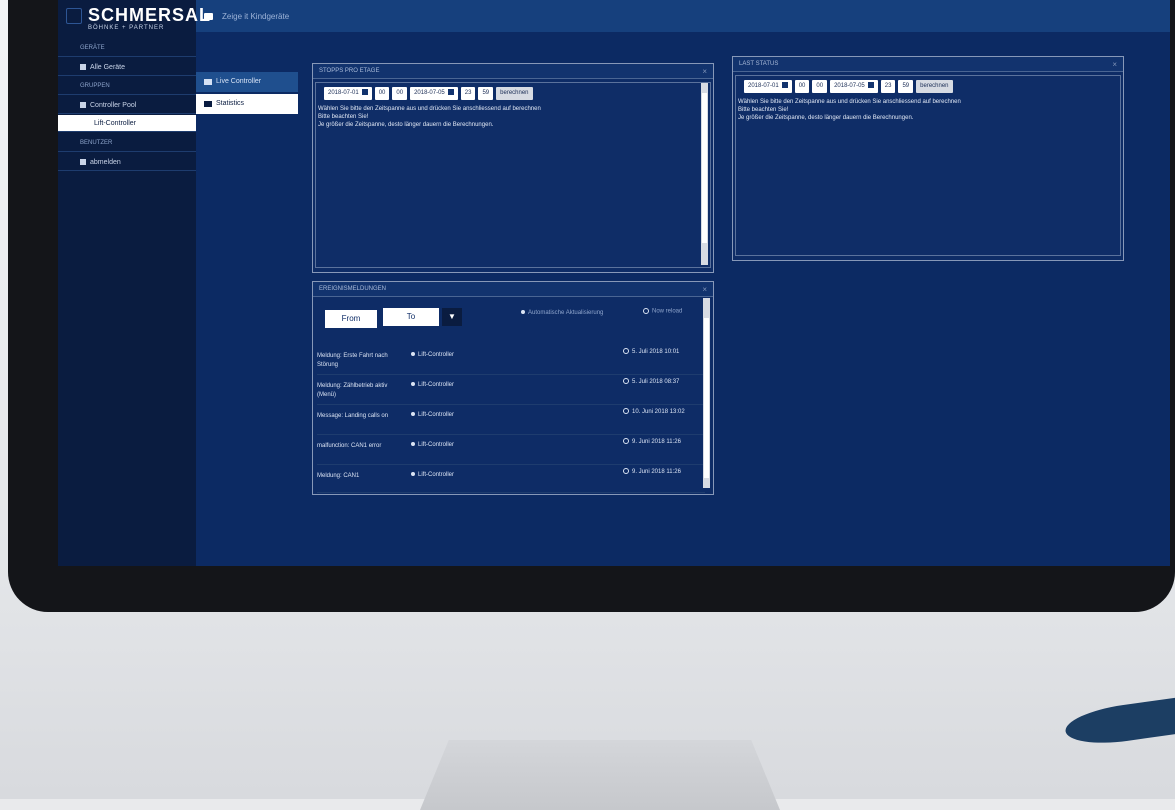 The height and width of the screenshot is (810, 1175). I want to click on sidebar-header-users: BENUTZER, so click(127, 143).